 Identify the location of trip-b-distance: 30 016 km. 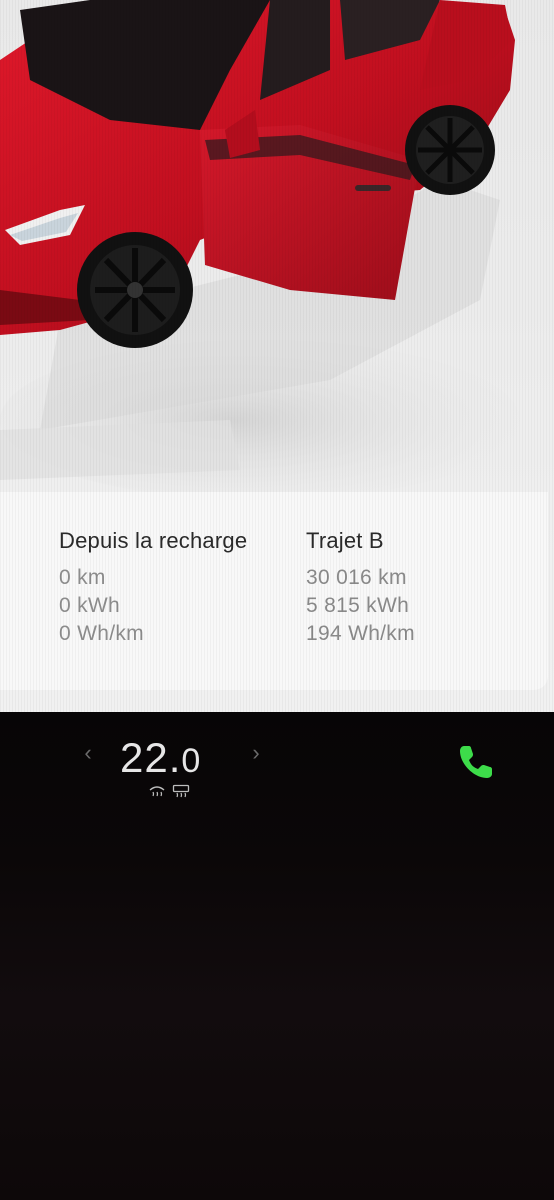
(356, 577).